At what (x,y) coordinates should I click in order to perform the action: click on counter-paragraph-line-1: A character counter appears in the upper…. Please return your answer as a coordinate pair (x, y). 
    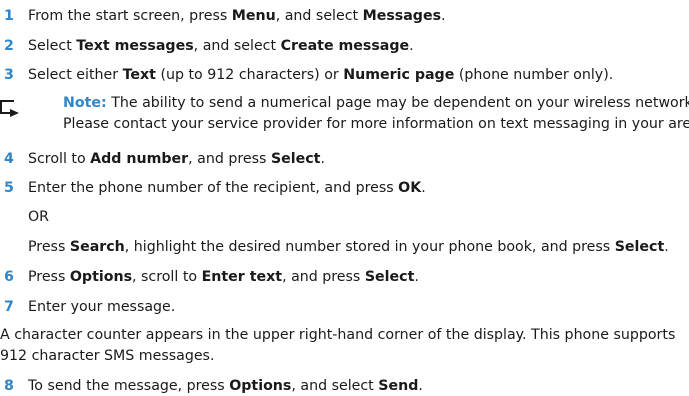
    Looking at the image, I should click on (338, 335).